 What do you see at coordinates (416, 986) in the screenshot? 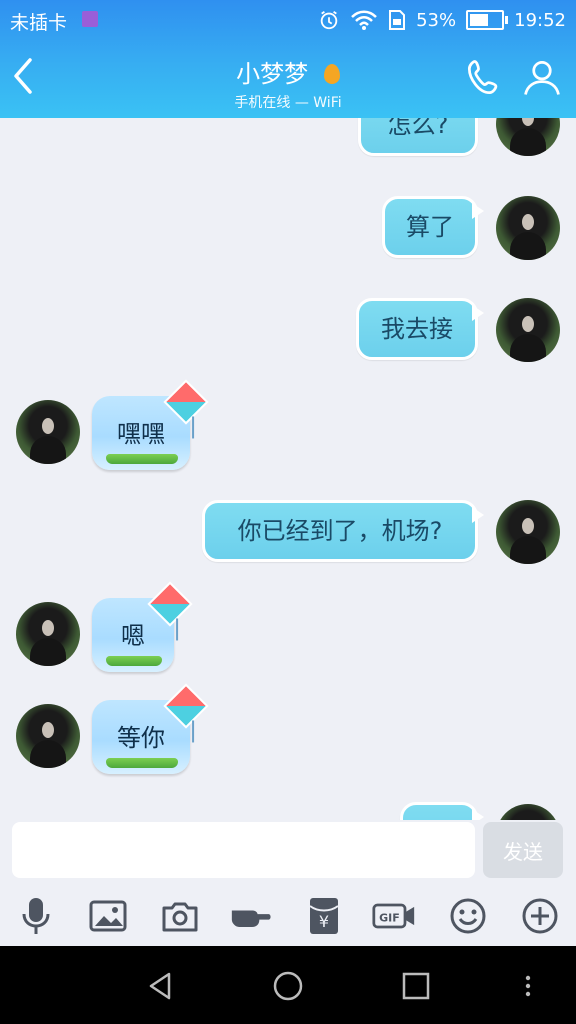
I see `recents-nav-icon` at bounding box center [416, 986].